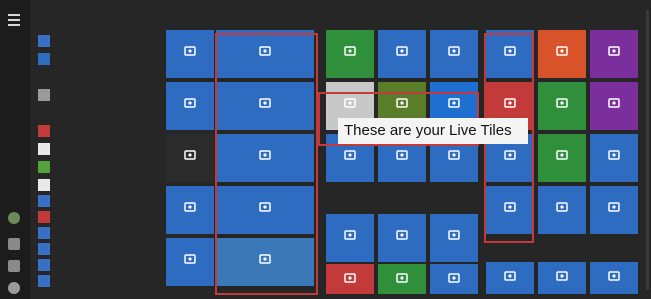 This screenshot has height=299, width=651. I want to click on minecraft-icon, so click(402, 102).